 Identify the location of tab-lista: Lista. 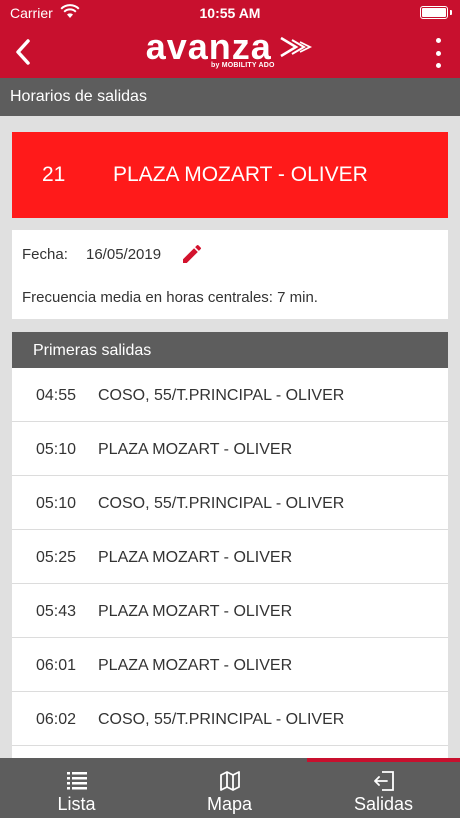
(76, 788).